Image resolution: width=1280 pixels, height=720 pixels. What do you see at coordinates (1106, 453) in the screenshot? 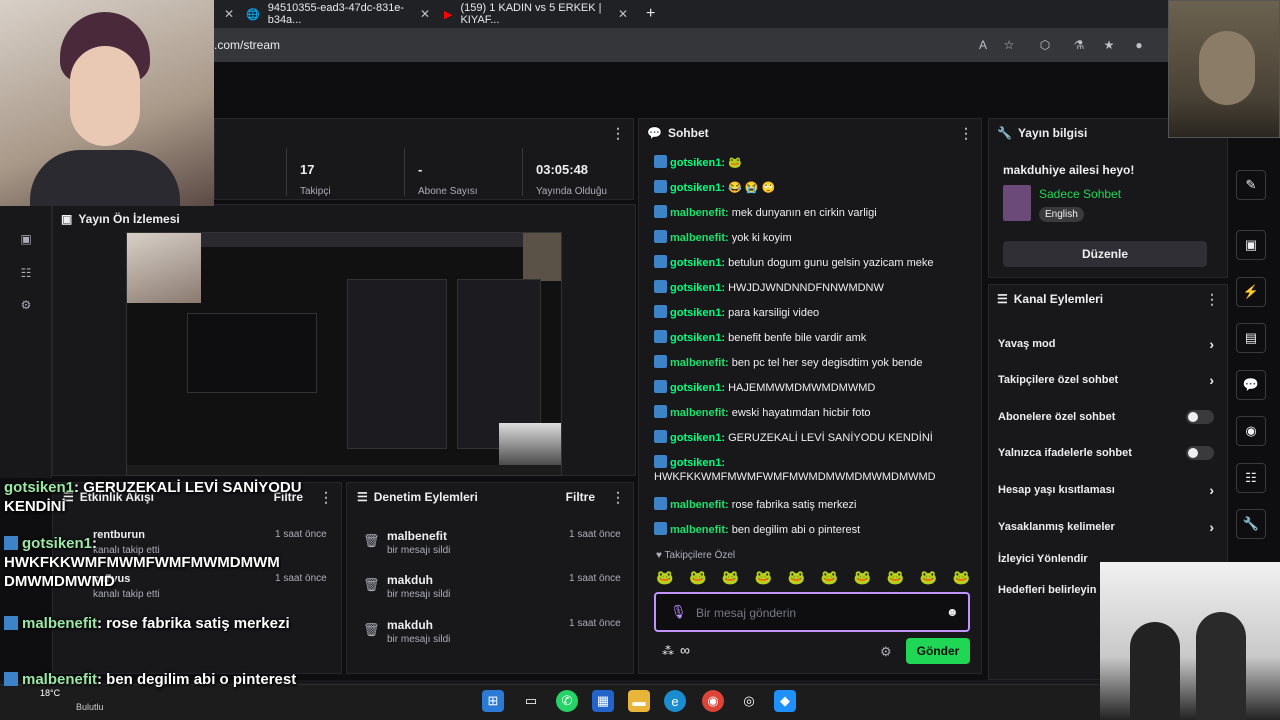
I see `emote-only-row: Yalnızca ifadelerle sohbet` at bounding box center [1106, 453].